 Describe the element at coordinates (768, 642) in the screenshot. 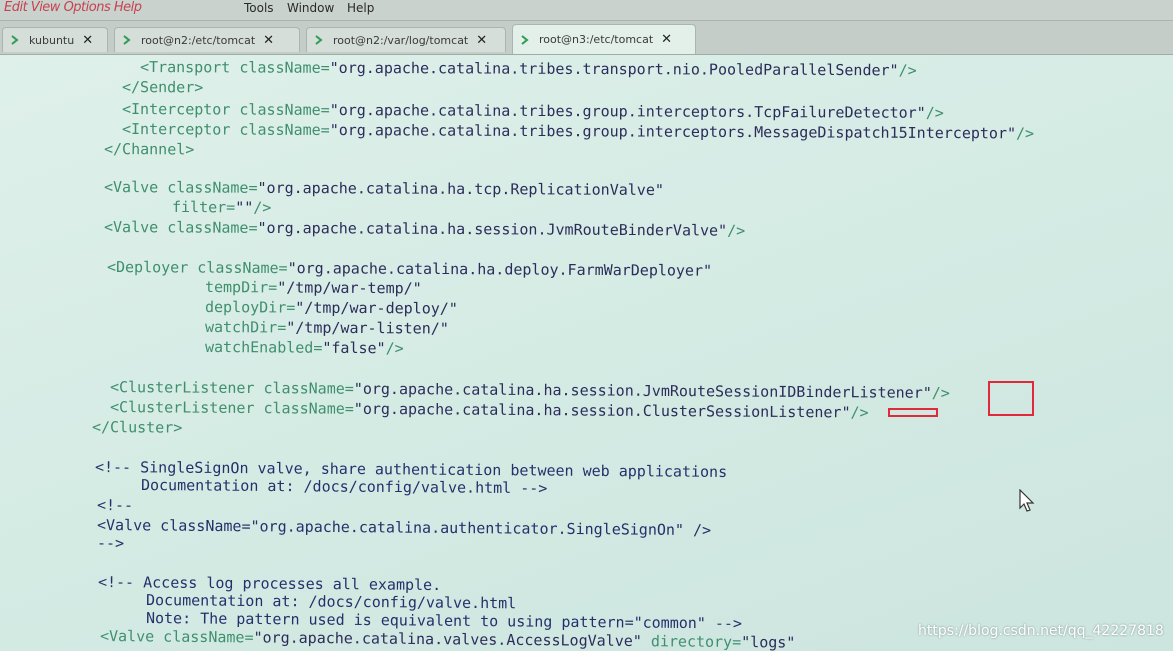

I see `token-val: "logs"` at that location.